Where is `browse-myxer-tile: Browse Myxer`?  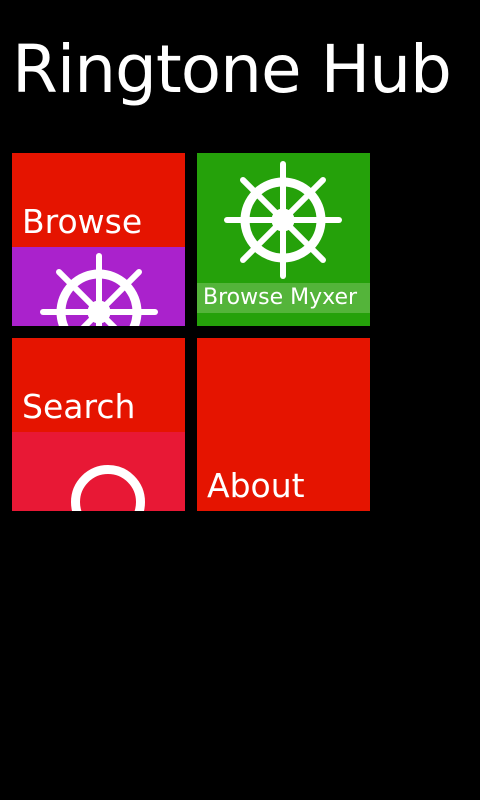
browse-myxer-tile: Browse Myxer is located at coordinates (283, 239).